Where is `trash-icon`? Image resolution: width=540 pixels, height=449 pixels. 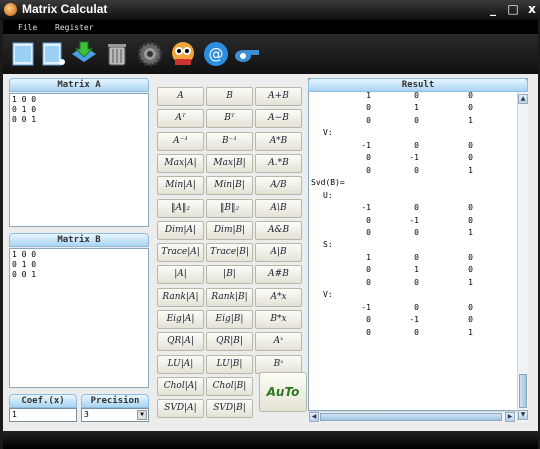 trash-icon is located at coordinates (117, 54).